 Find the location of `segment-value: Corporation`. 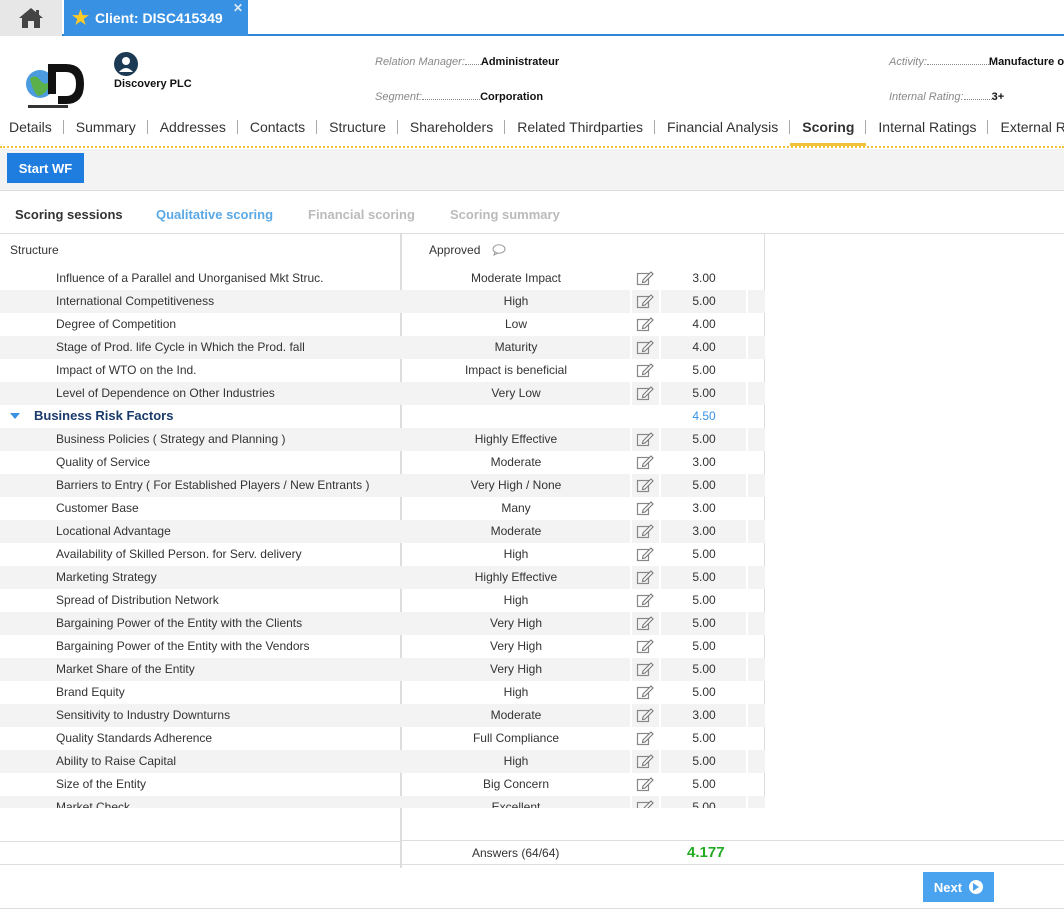

segment-value: Corporation is located at coordinates (512, 97).